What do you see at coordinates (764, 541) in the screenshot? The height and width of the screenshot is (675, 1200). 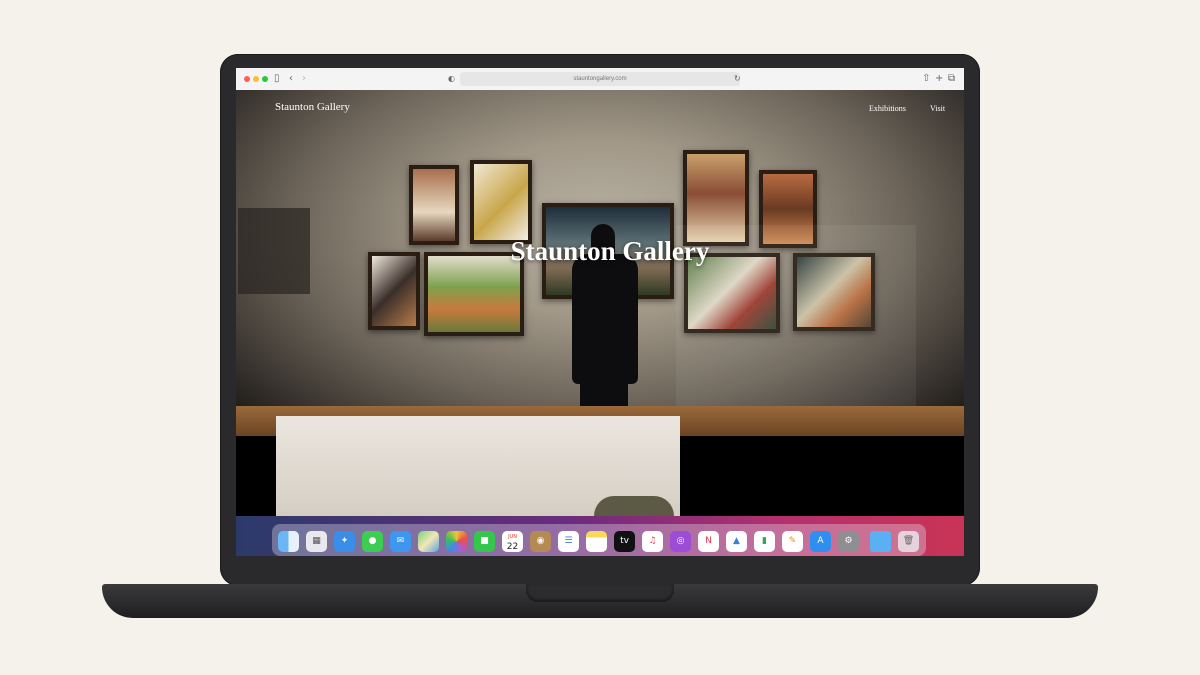 I see `numbers-icon: ▮` at bounding box center [764, 541].